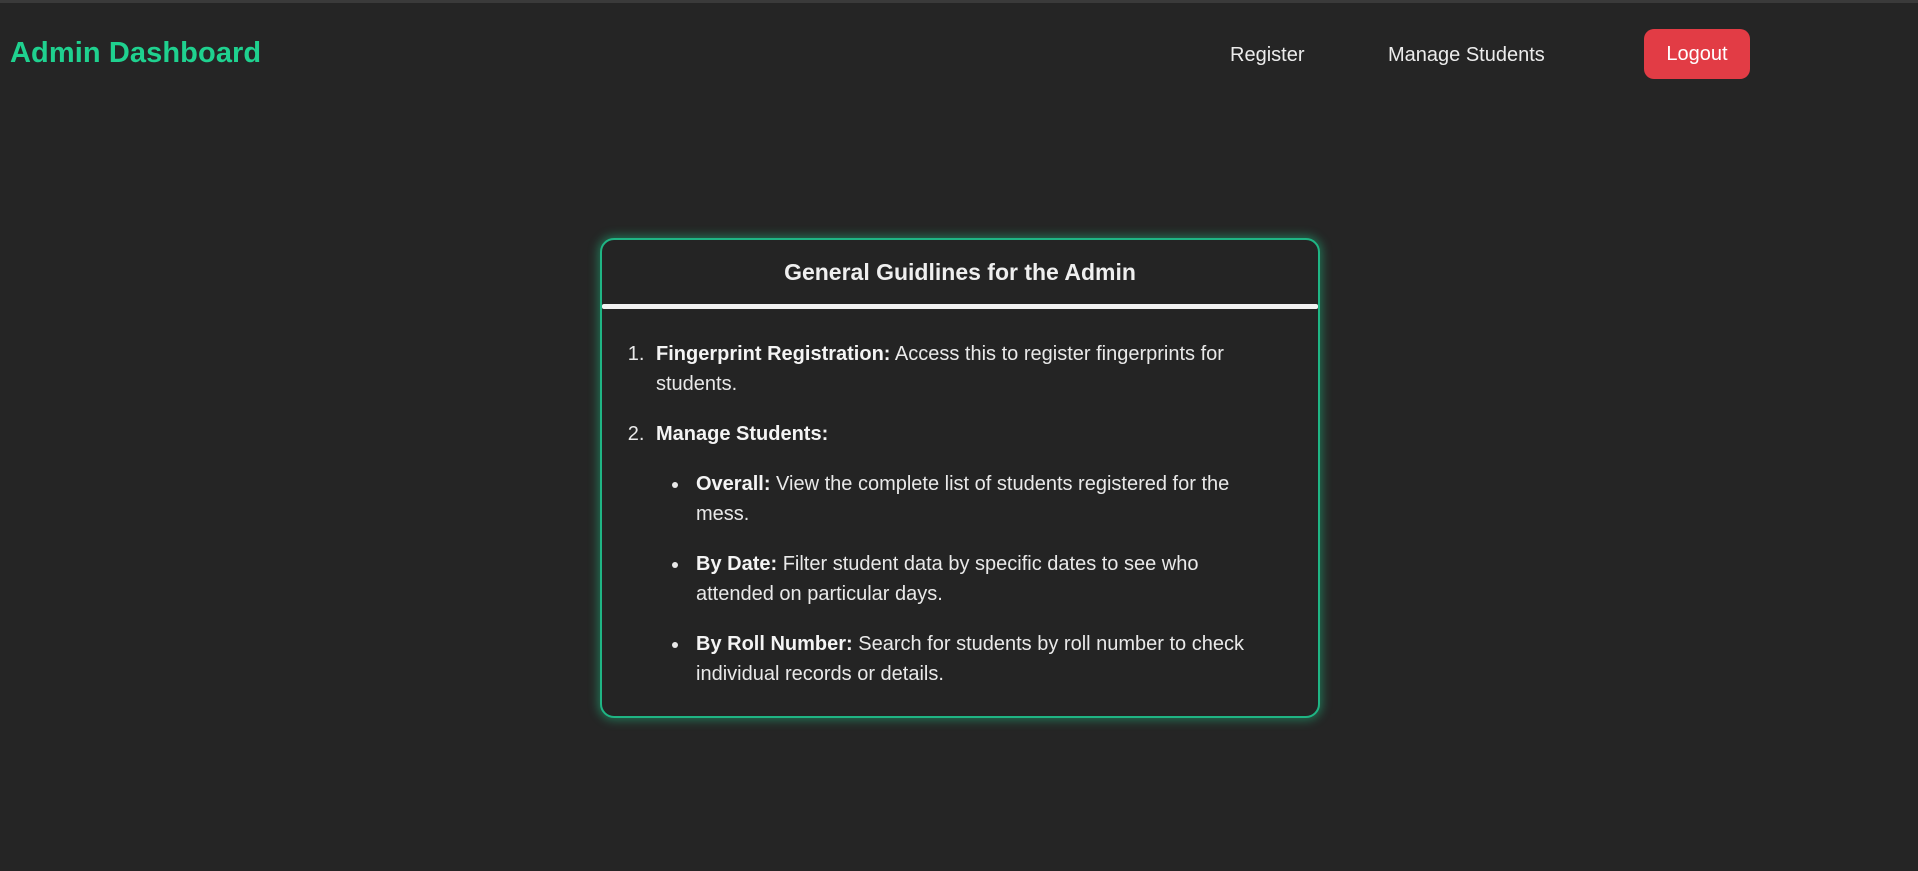 This screenshot has height=871, width=1918. What do you see at coordinates (1267, 55) in the screenshot?
I see `nav-register-link: Register` at bounding box center [1267, 55].